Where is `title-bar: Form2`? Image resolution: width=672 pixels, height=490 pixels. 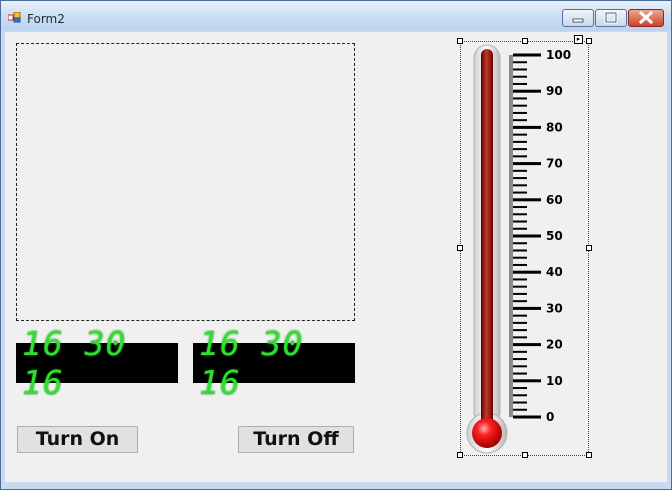 title-bar: Form2 is located at coordinates (336, 16).